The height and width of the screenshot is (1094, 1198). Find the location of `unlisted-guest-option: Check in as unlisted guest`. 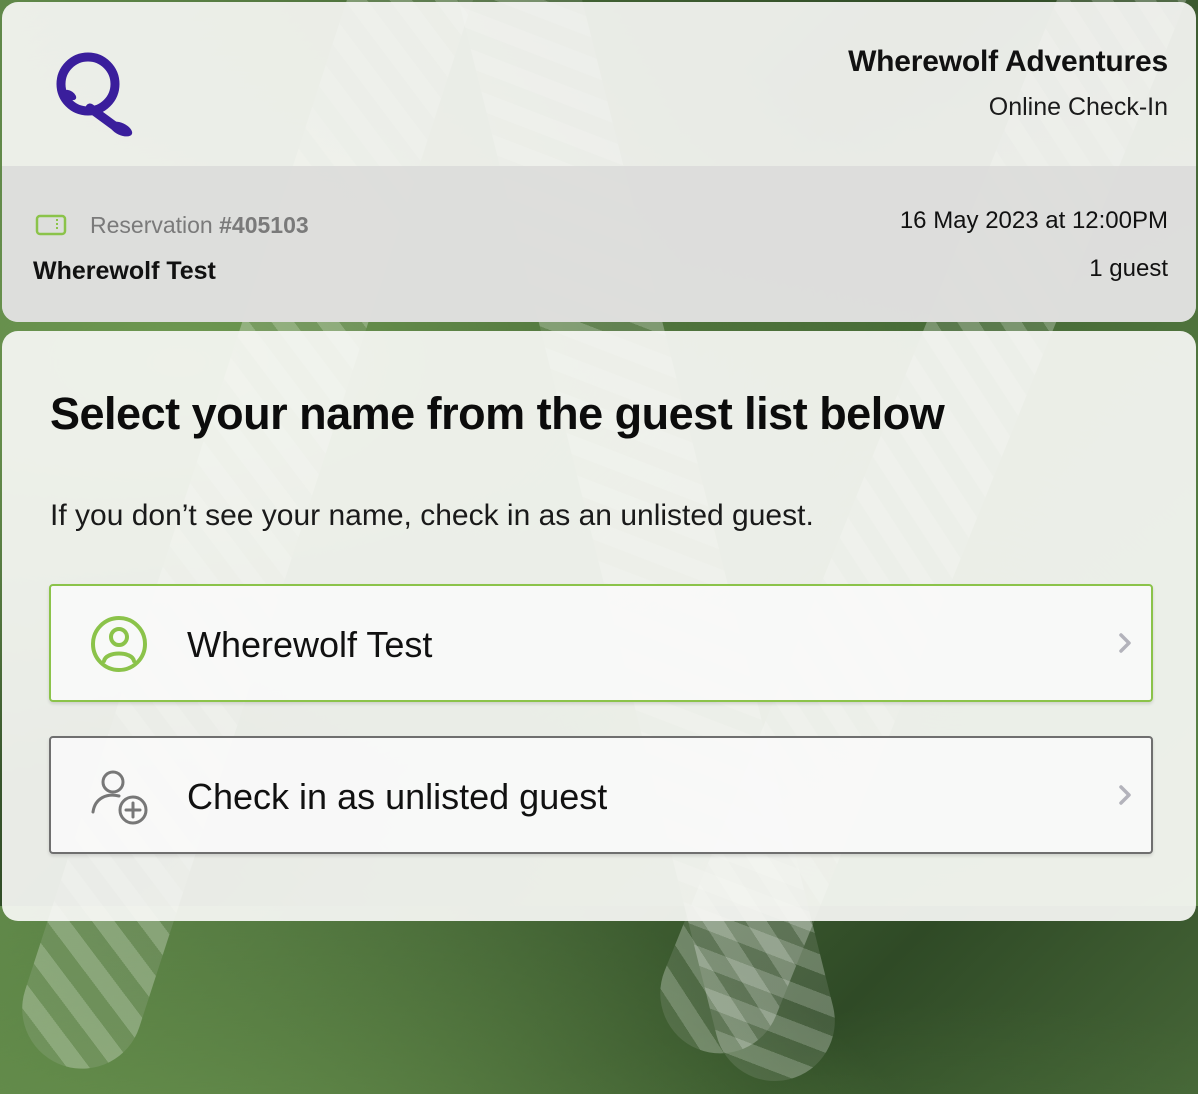

unlisted-guest-option: Check in as unlisted guest is located at coordinates (601, 795).